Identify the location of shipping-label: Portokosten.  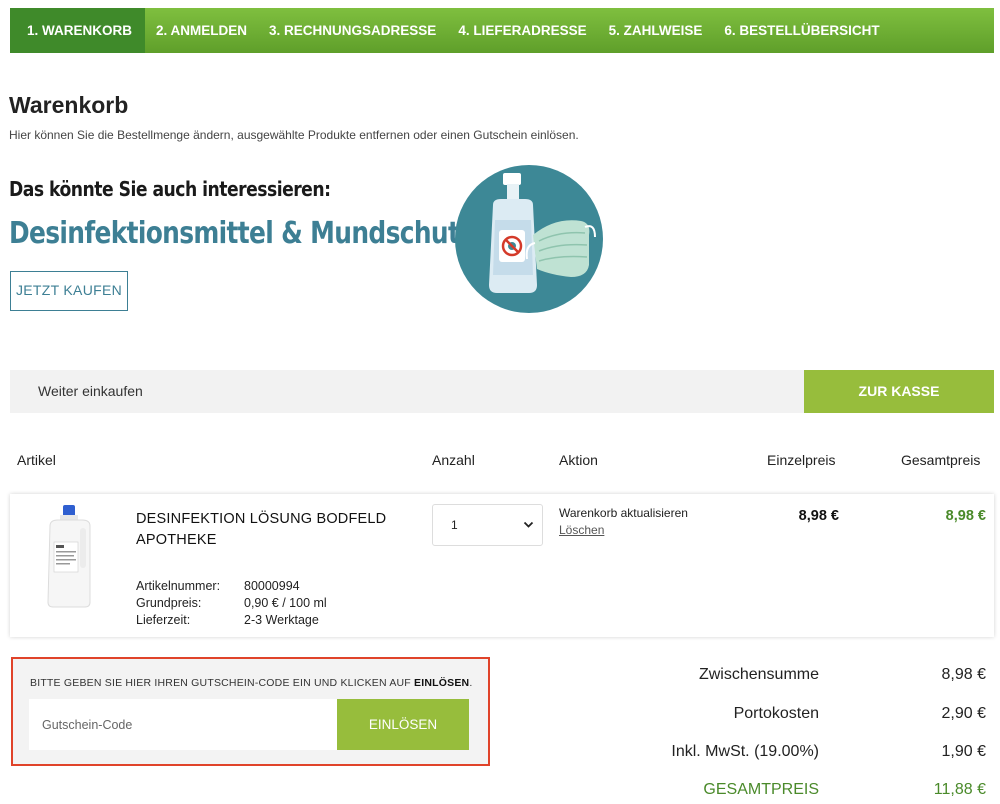
(776, 713).